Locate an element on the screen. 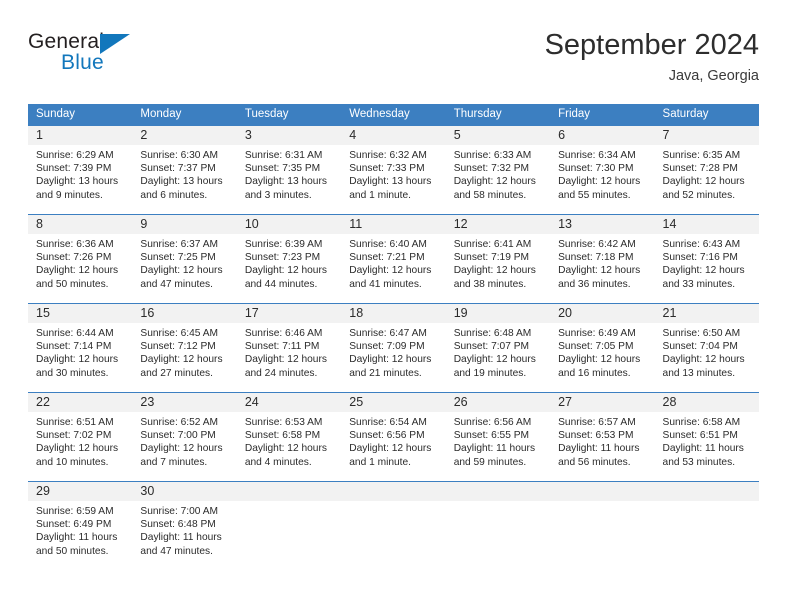  weekday-header-monday: Monday is located at coordinates (161, 114).